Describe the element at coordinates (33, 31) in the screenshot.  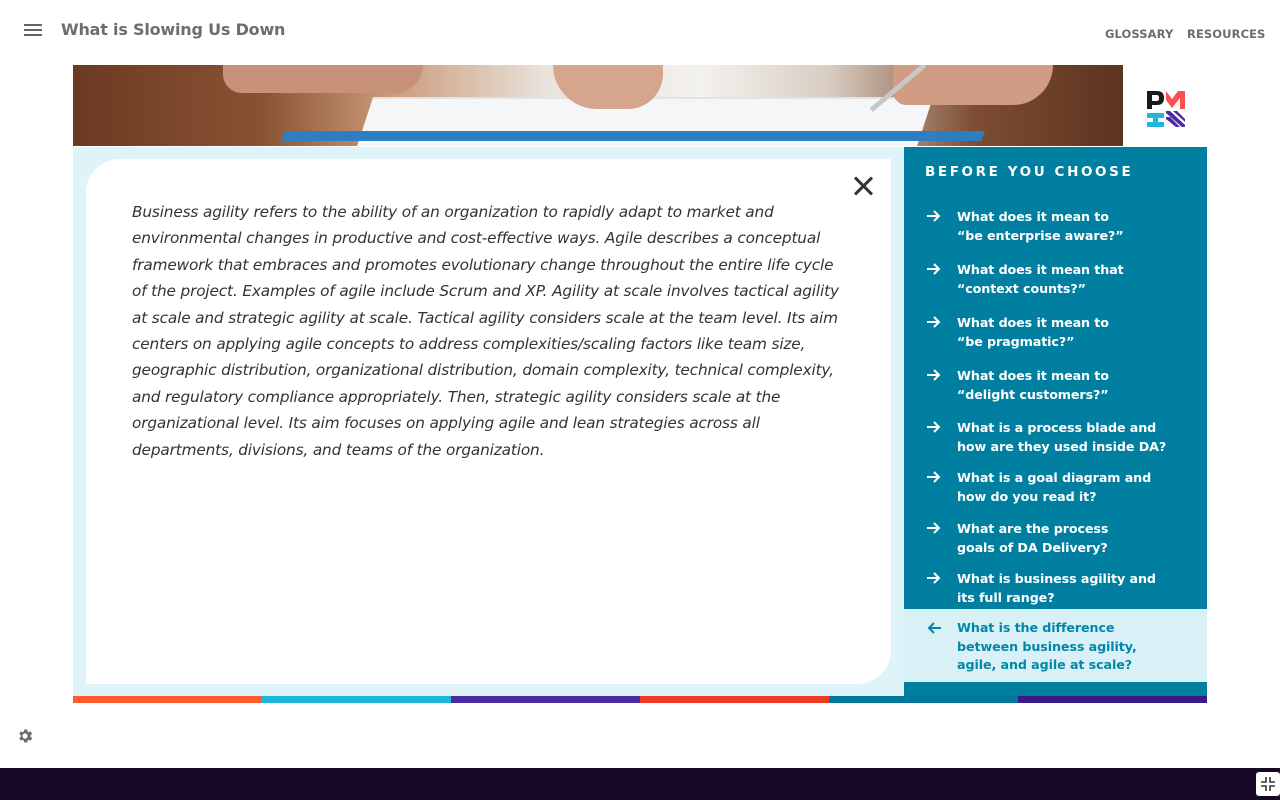
I see `hamburger-menu-icon` at that location.